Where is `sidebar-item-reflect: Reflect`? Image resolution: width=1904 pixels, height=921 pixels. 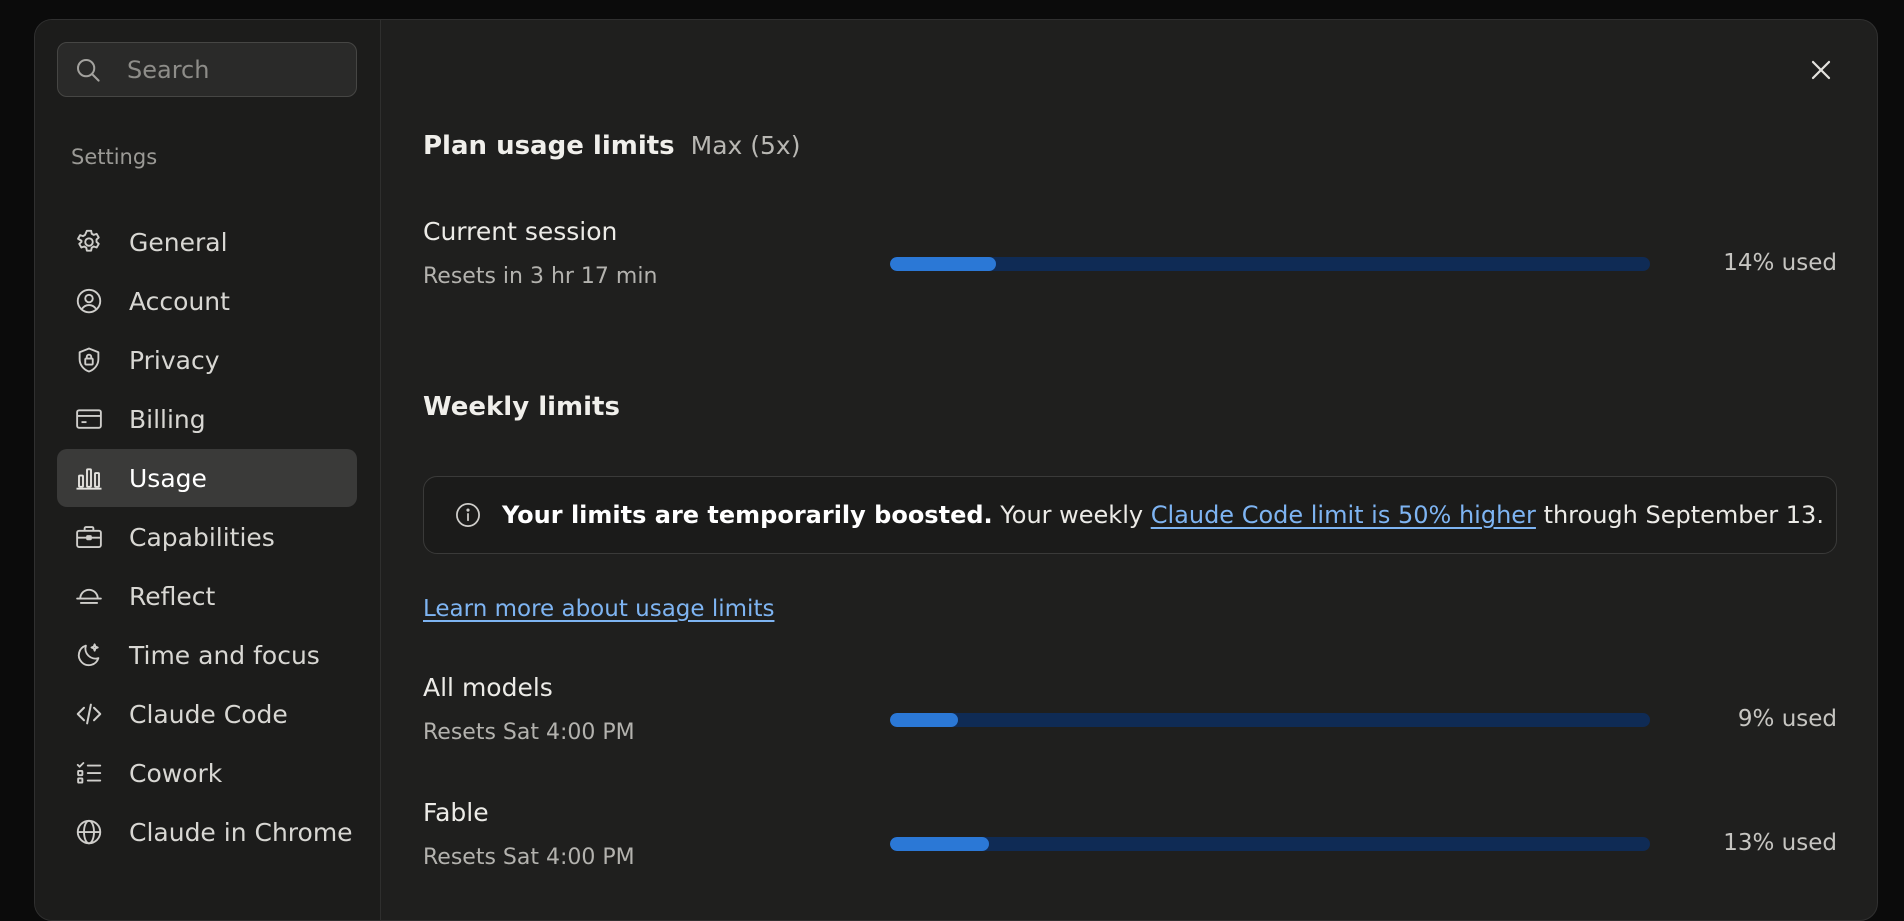 sidebar-item-reflect: Reflect is located at coordinates (207, 596).